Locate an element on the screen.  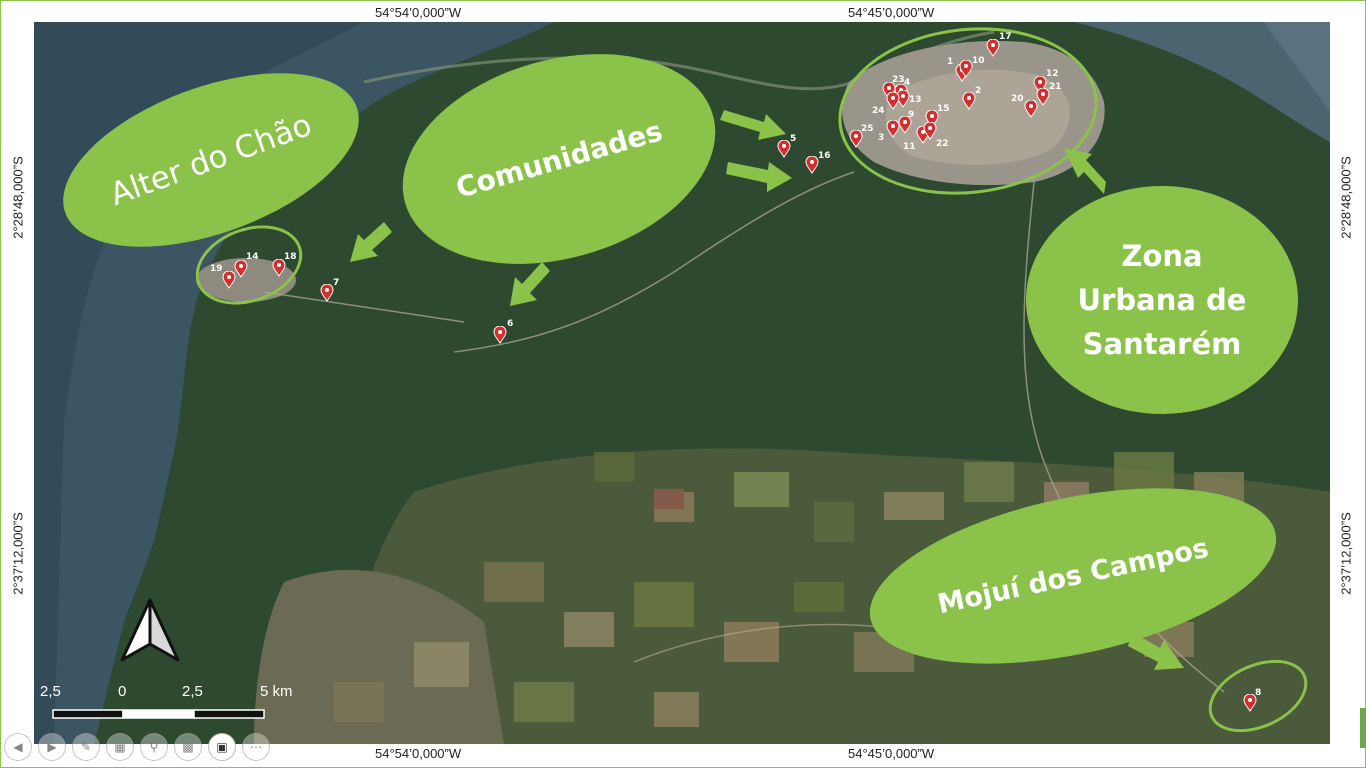
marker-label-20: 20 is located at coordinates (1017, 99).